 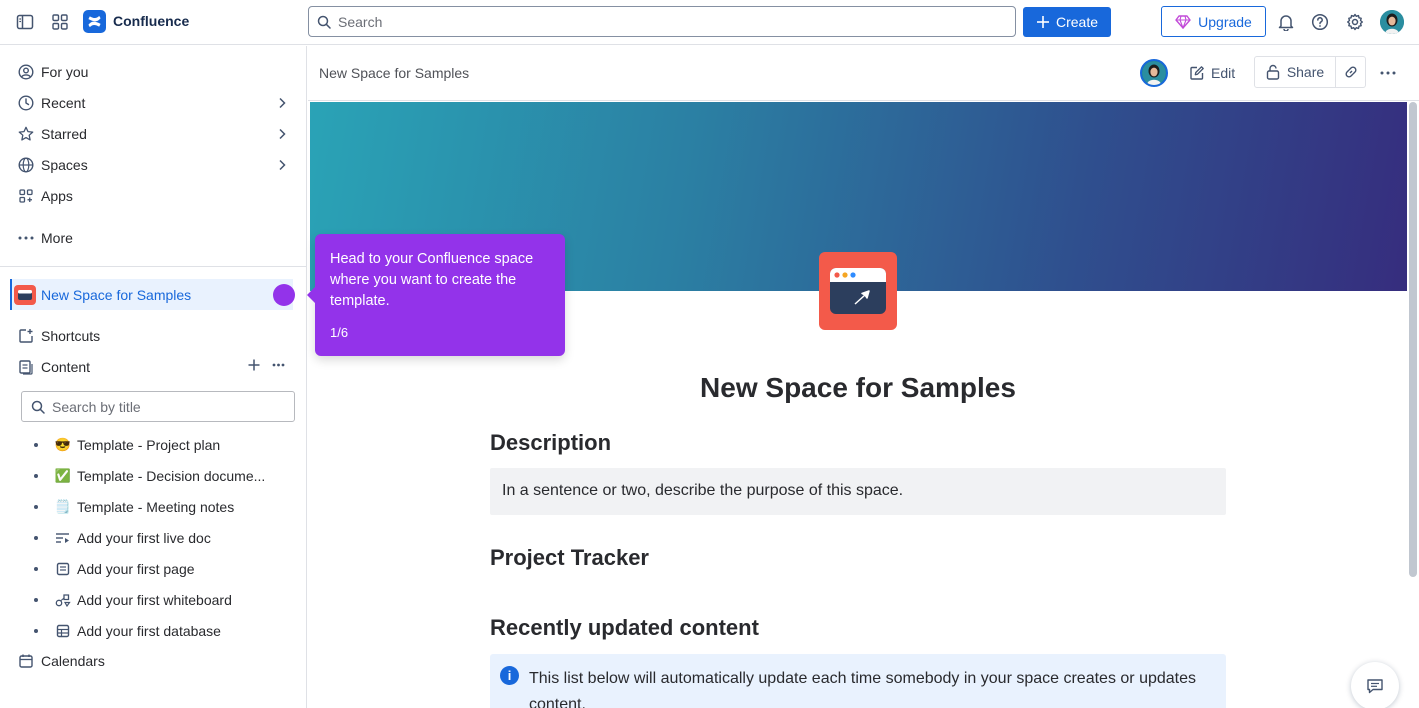 I want to click on project-tracker-heading: Project Tracker, so click(x=569, y=557).